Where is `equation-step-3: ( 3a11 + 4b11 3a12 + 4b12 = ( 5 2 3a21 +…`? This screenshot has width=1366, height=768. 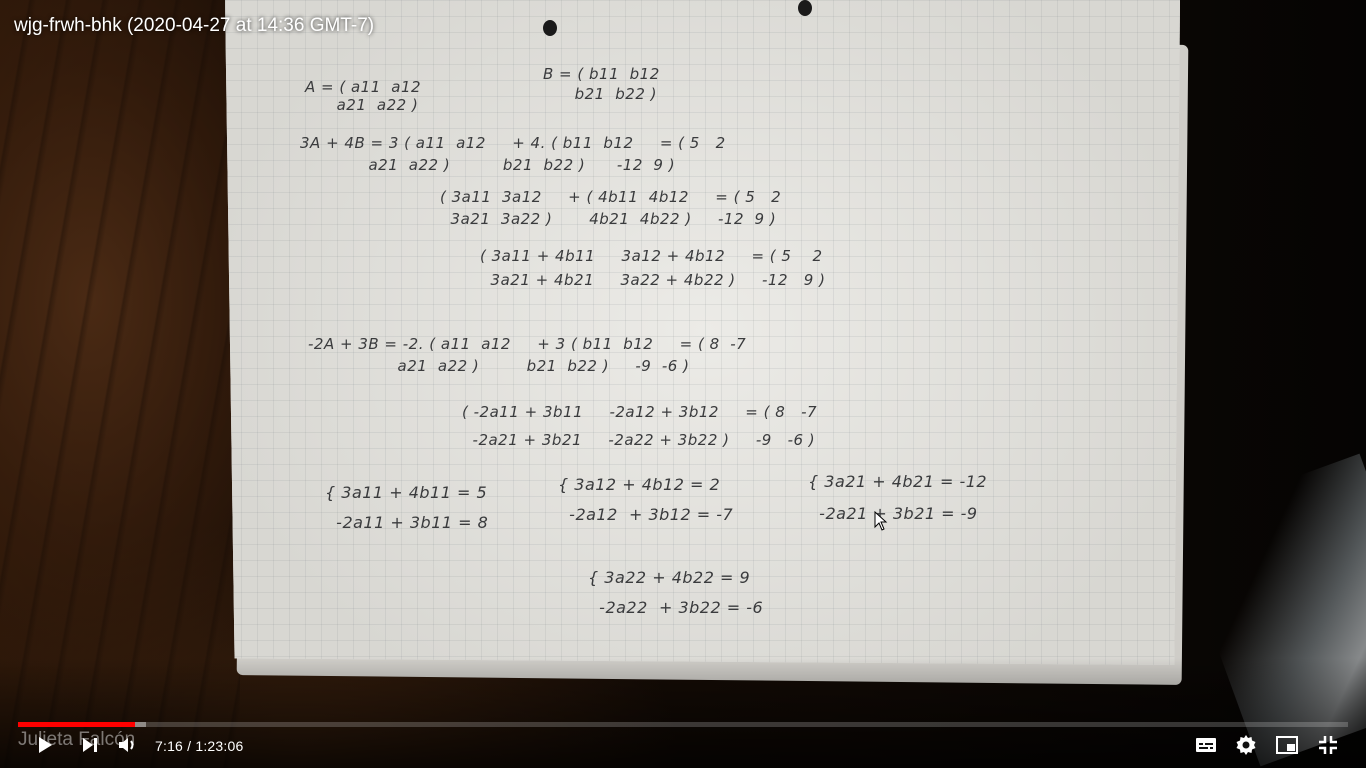 equation-step-3: ( 3a11 + 4b11 3a12 + 4b12 = ( 5 2 3a21 +… is located at coordinates (653, 268).